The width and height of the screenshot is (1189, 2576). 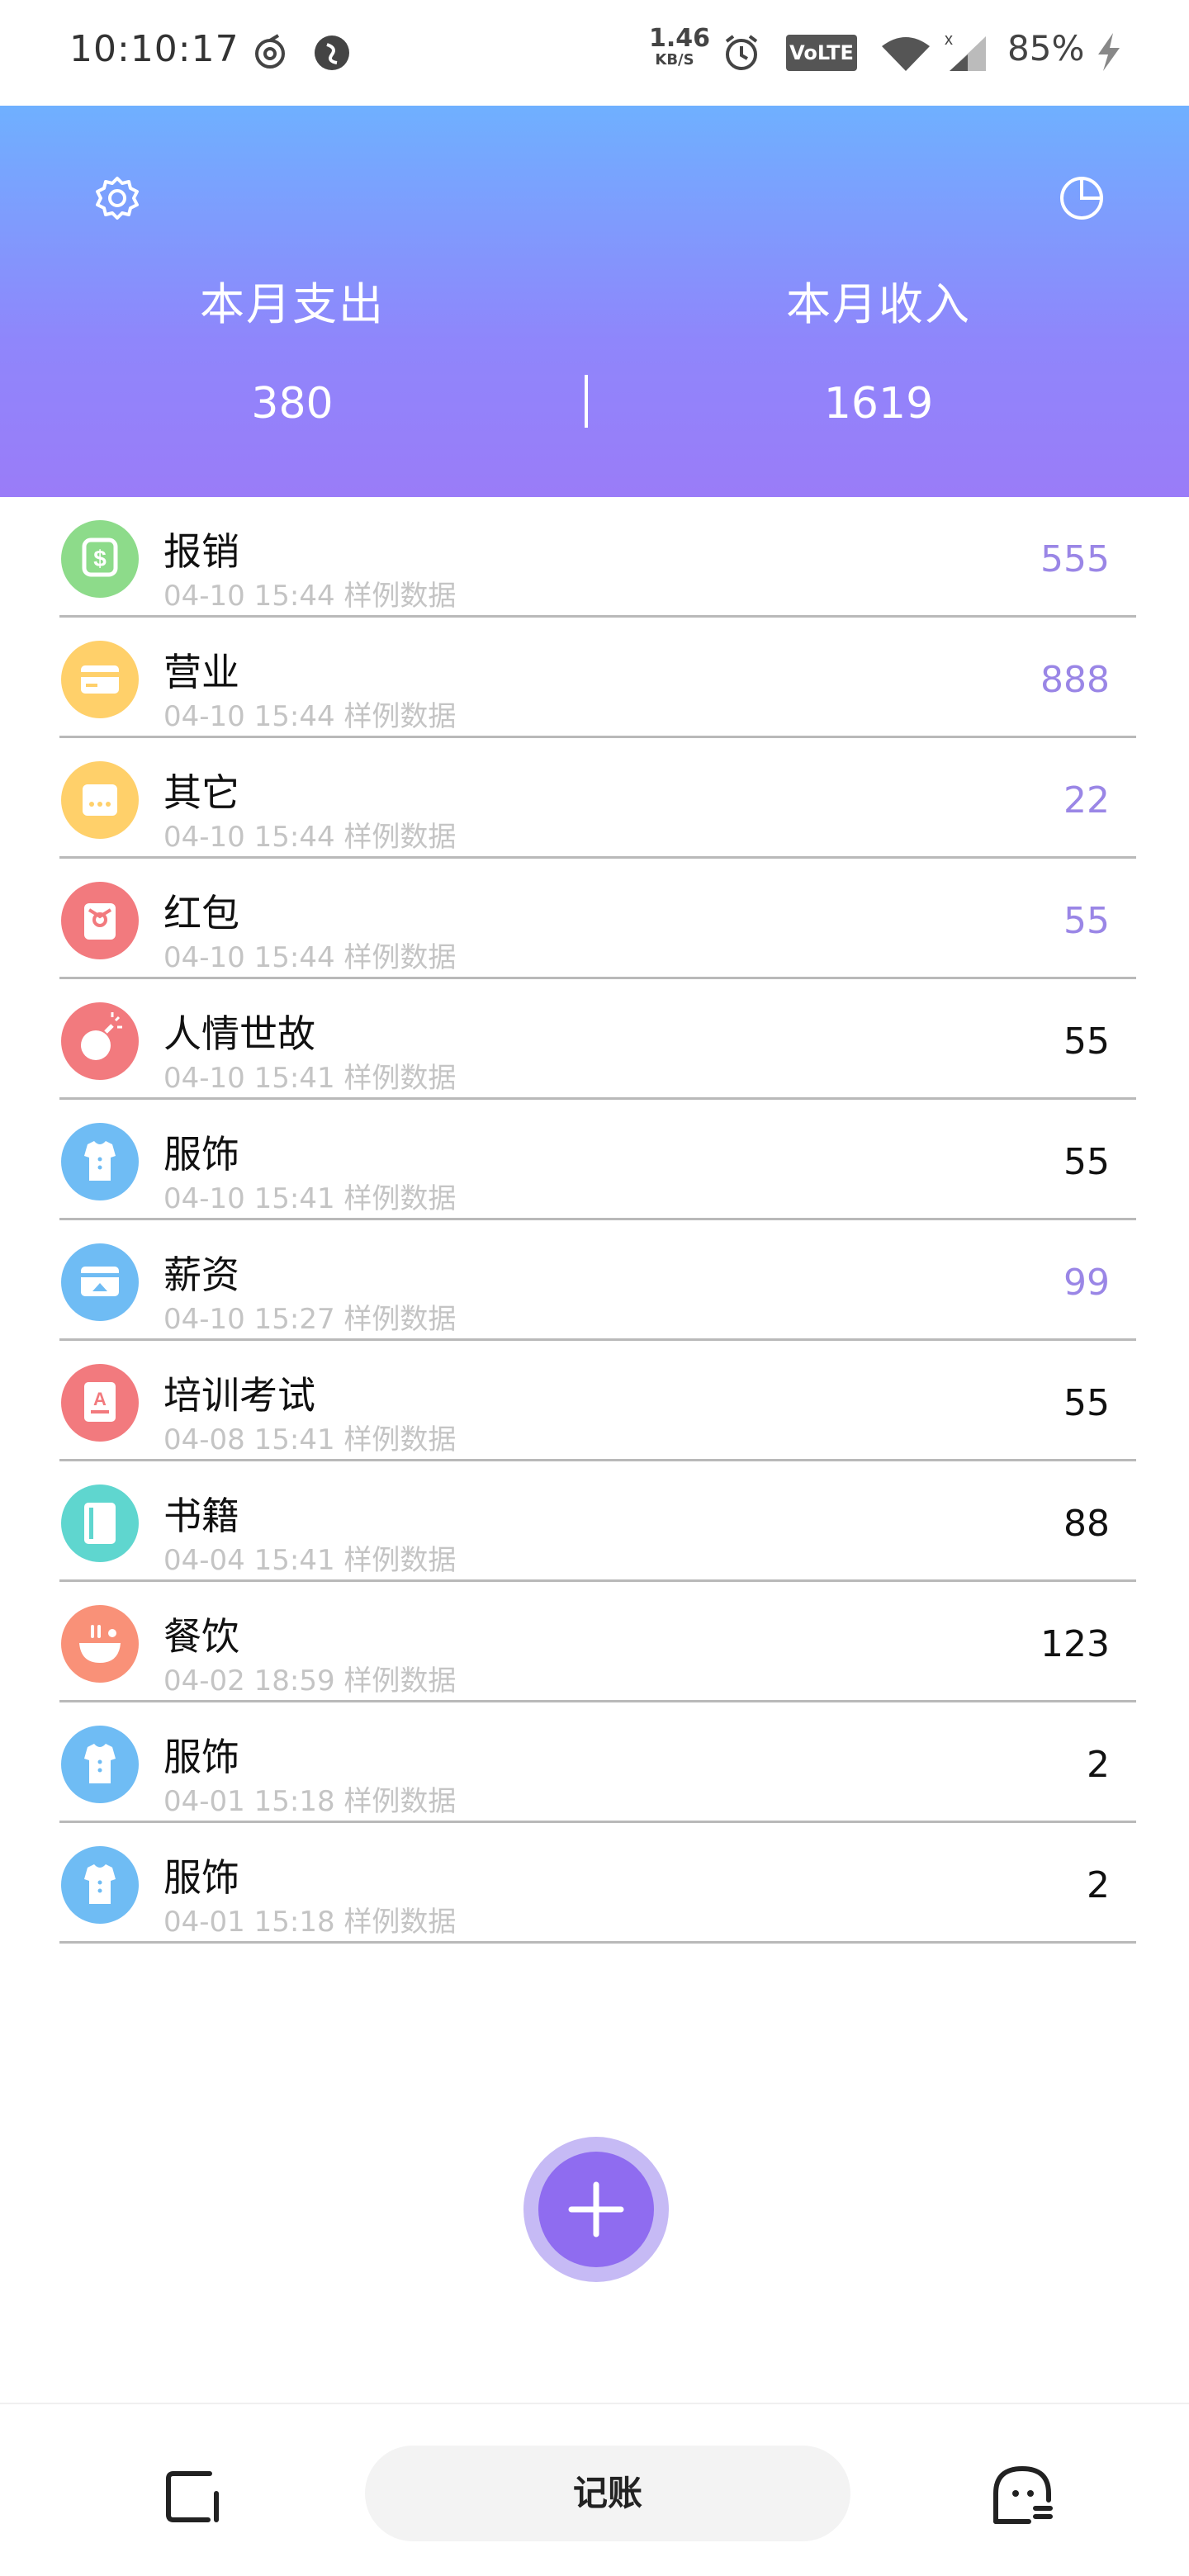 I want to click on record-row: 营业 04-10 15:44 样例数据 888, so click(x=597, y=678).